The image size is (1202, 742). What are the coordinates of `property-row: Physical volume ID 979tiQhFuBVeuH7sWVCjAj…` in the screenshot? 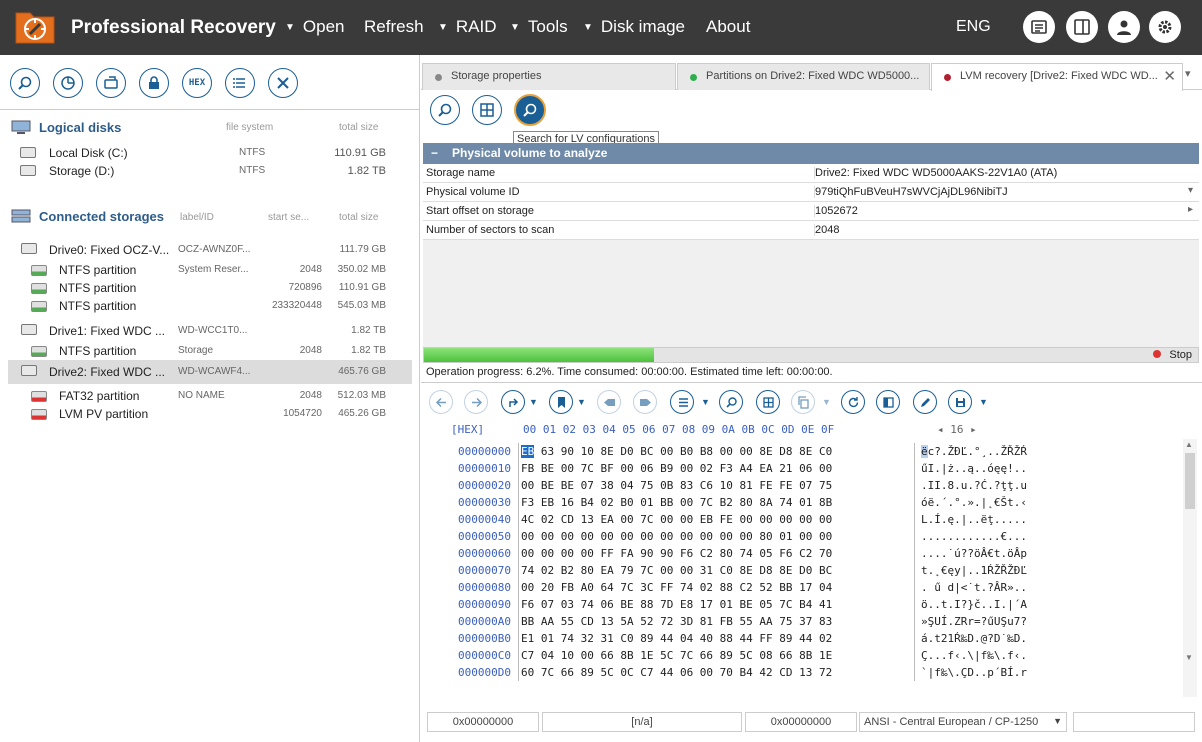 It's located at (811, 192).